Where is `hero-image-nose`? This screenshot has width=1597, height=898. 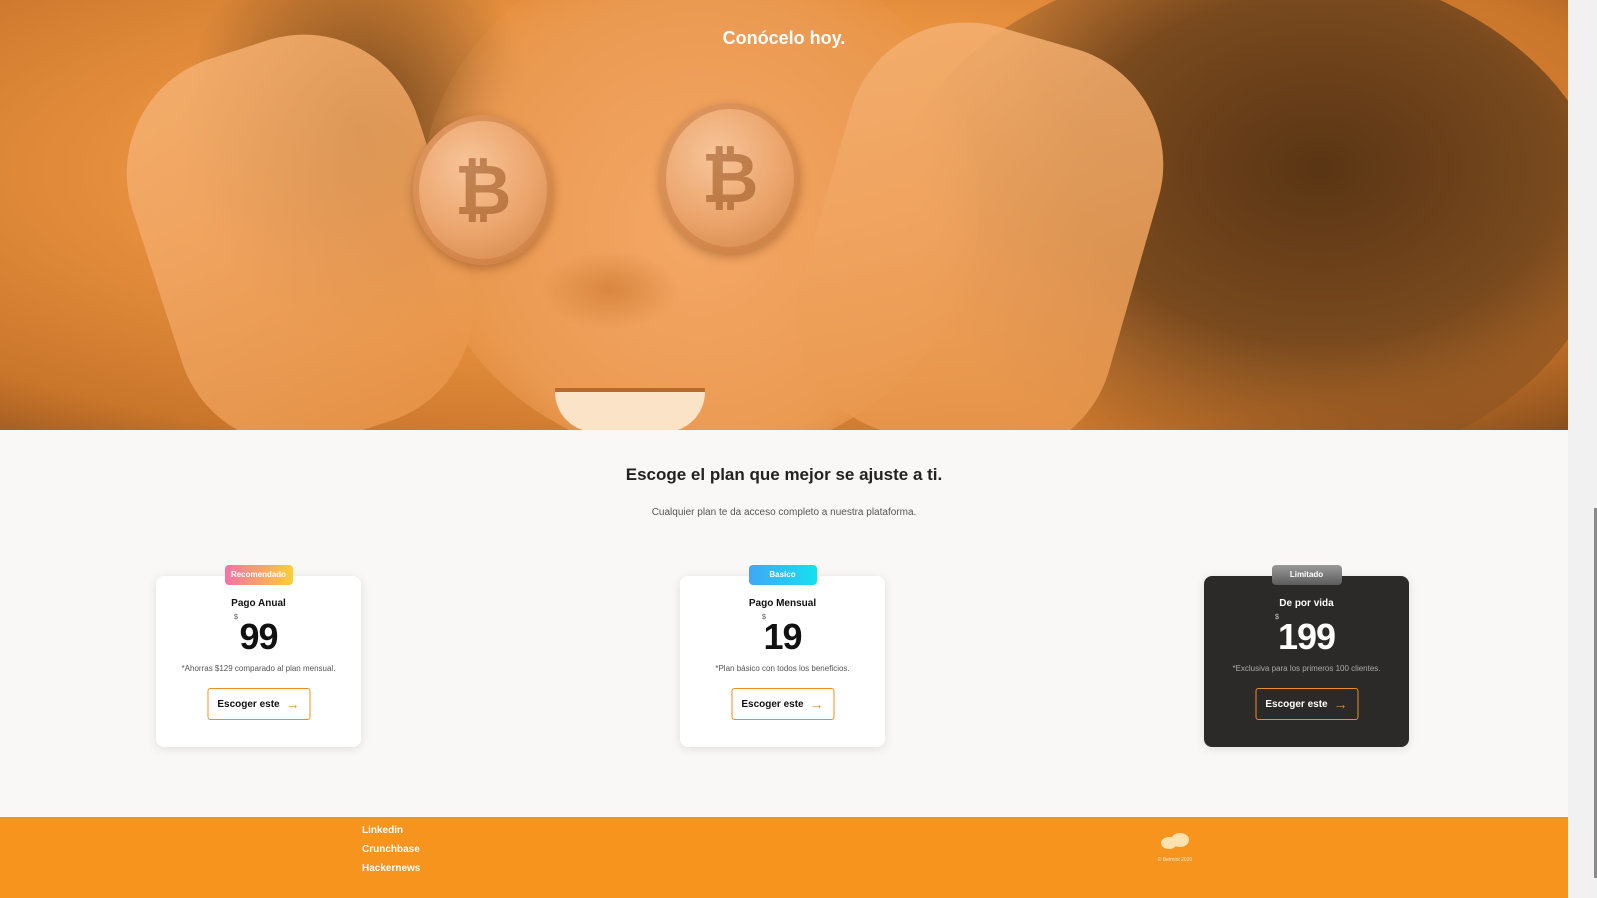 hero-image-nose is located at coordinates (610, 290).